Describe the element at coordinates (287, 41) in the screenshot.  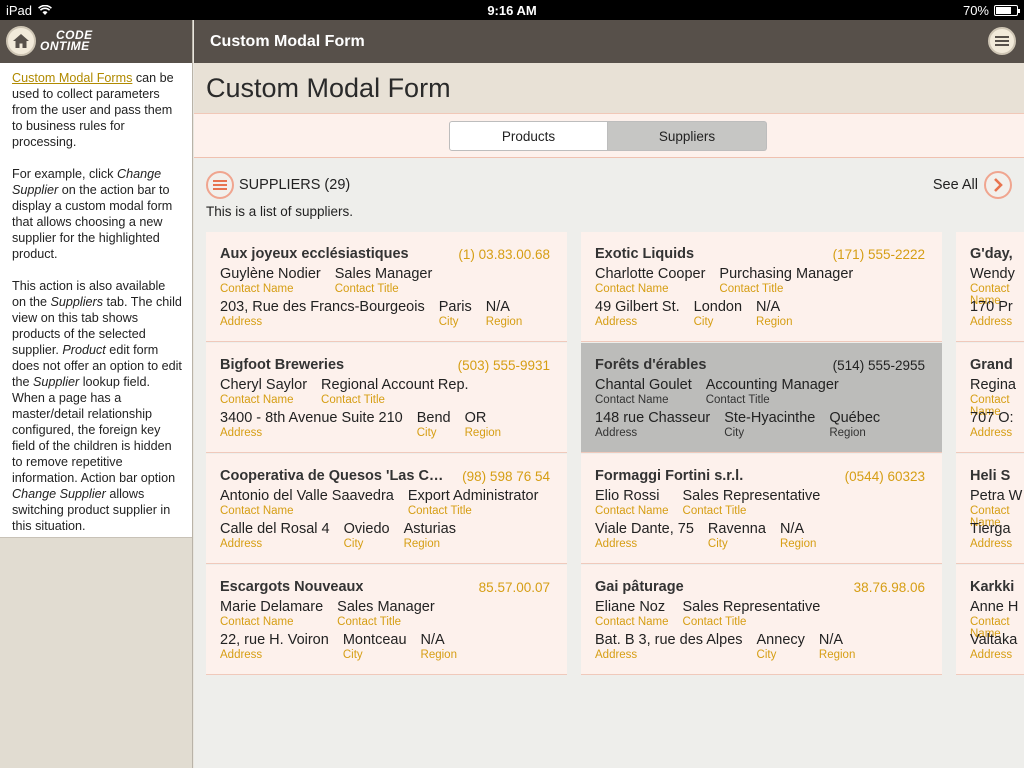
I see `app-title: Custom Modal Form` at that location.